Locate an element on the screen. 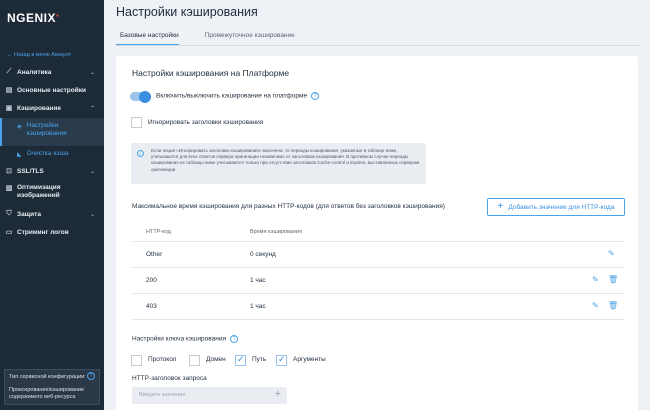 The image size is (650, 410). logo: NGENIX● is located at coordinates (33, 18).